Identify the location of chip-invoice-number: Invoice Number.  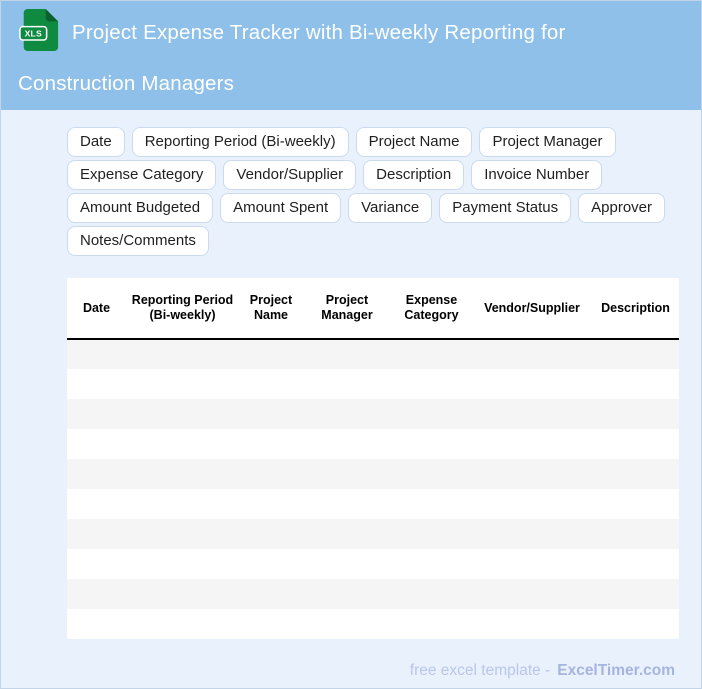
(537, 175).